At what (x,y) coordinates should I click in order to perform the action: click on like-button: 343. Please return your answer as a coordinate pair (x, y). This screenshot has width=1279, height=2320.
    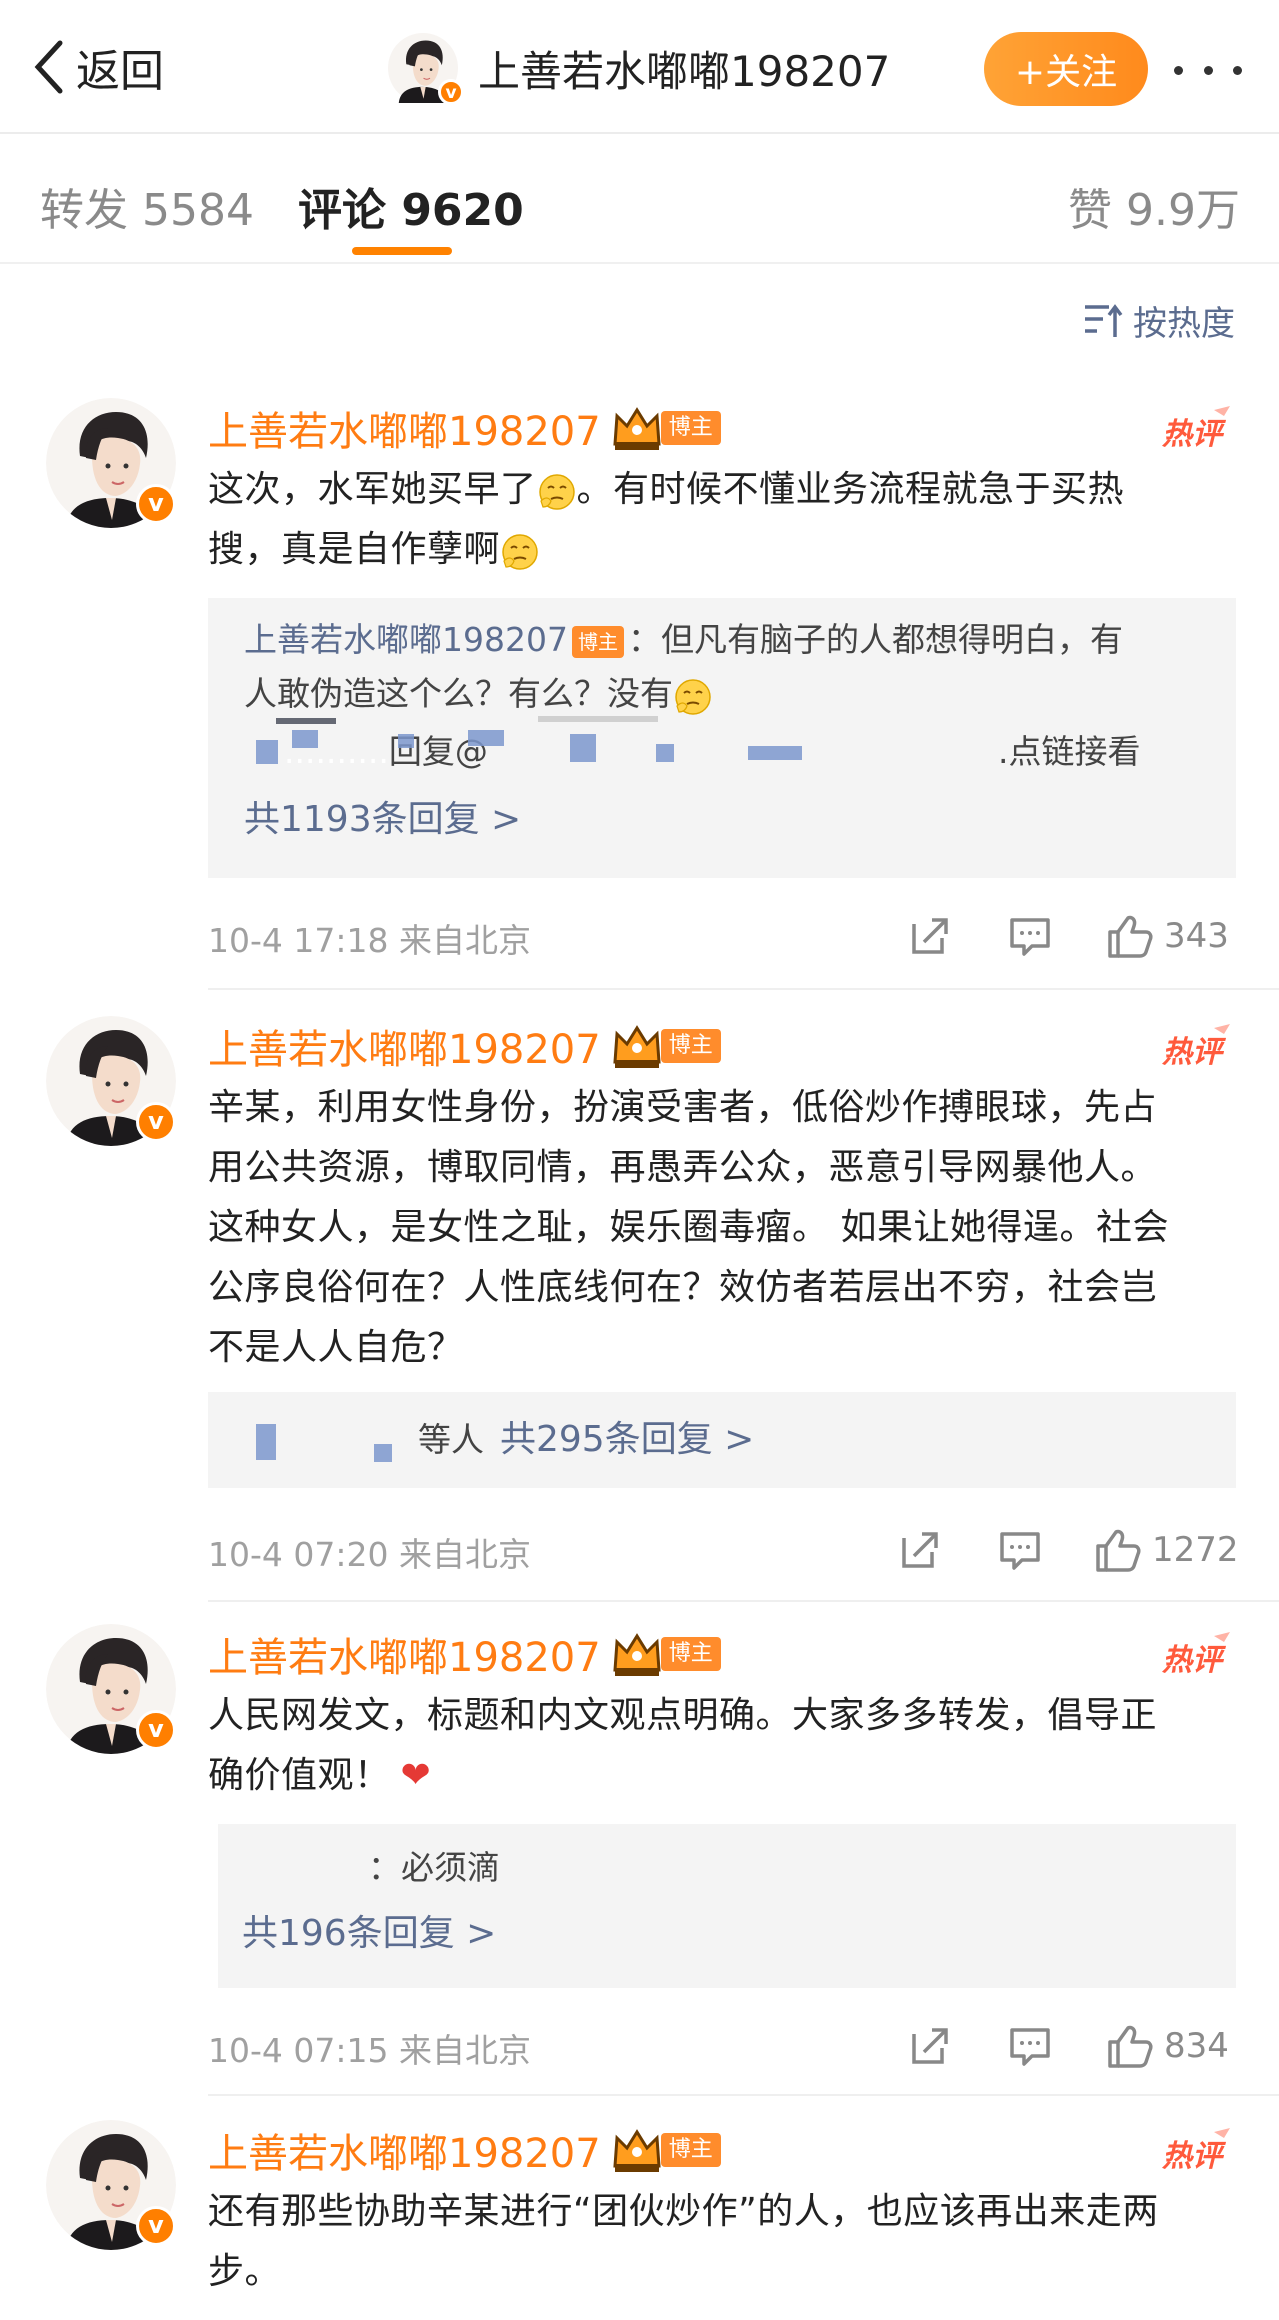
    Looking at the image, I should click on (1167, 936).